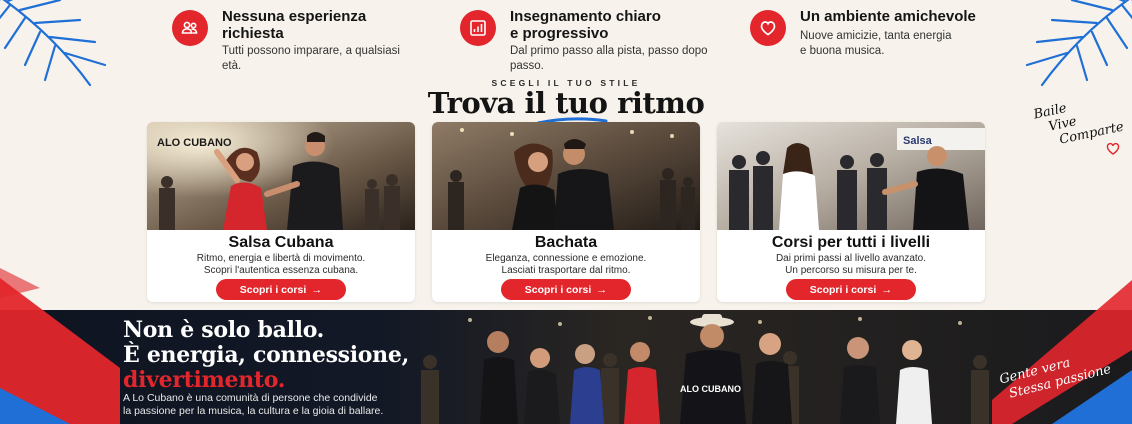 This screenshot has height=424, width=1132. What do you see at coordinates (281, 242) in the screenshot?
I see `card-title: Salsa Cubana` at bounding box center [281, 242].